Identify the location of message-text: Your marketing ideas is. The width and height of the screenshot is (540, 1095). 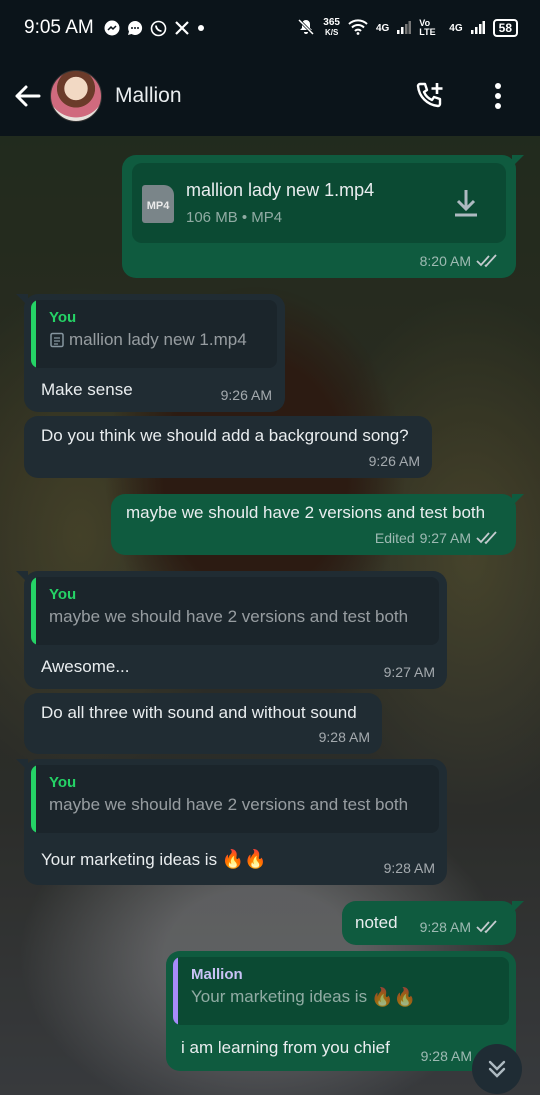
(129, 859).